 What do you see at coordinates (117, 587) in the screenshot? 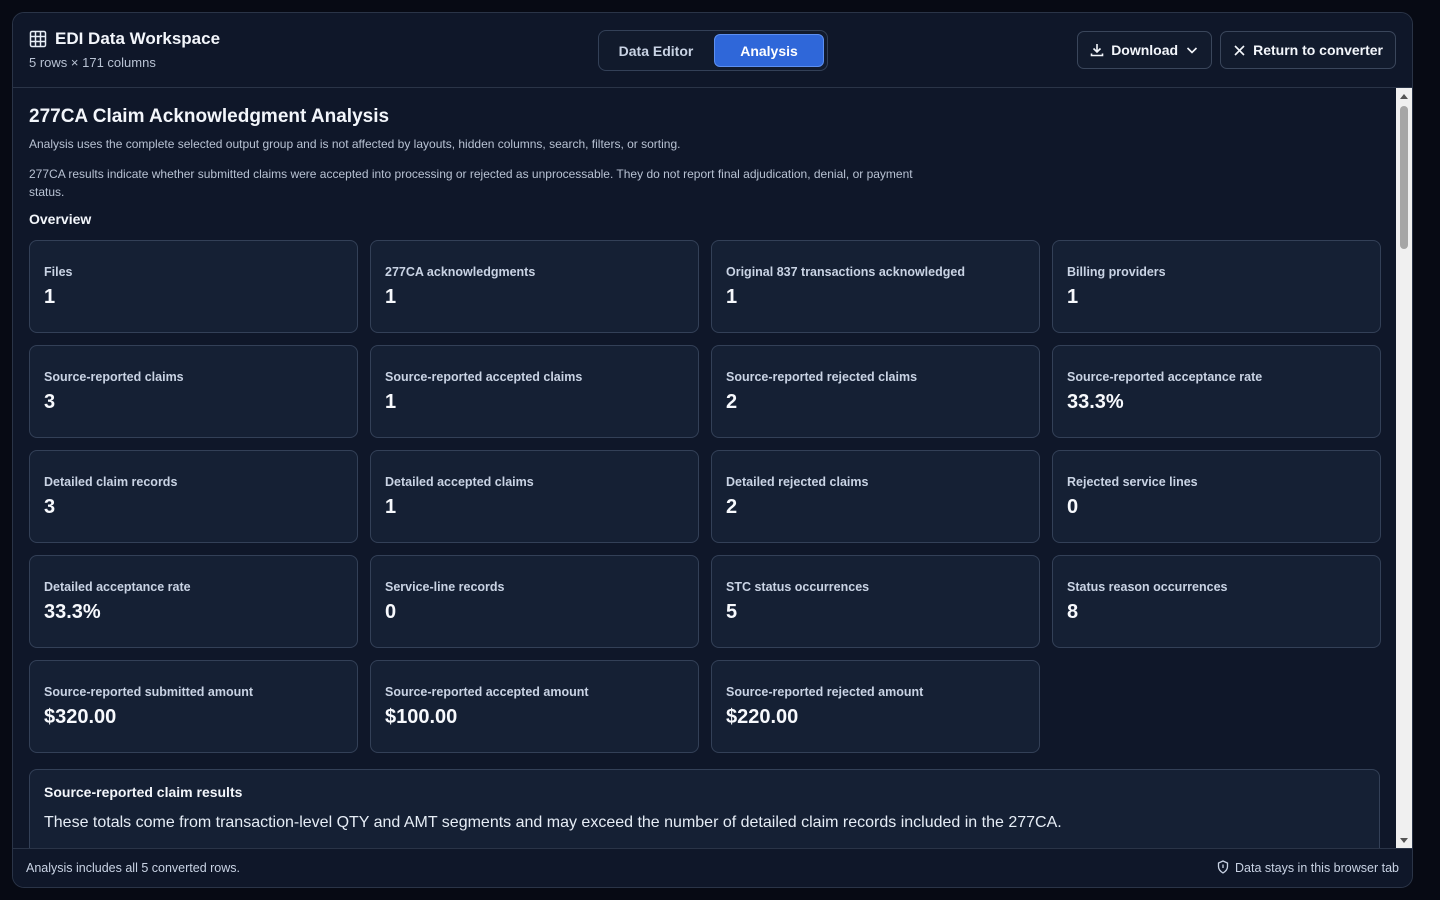
I see `metric-label: Detailed acceptance rate` at bounding box center [117, 587].